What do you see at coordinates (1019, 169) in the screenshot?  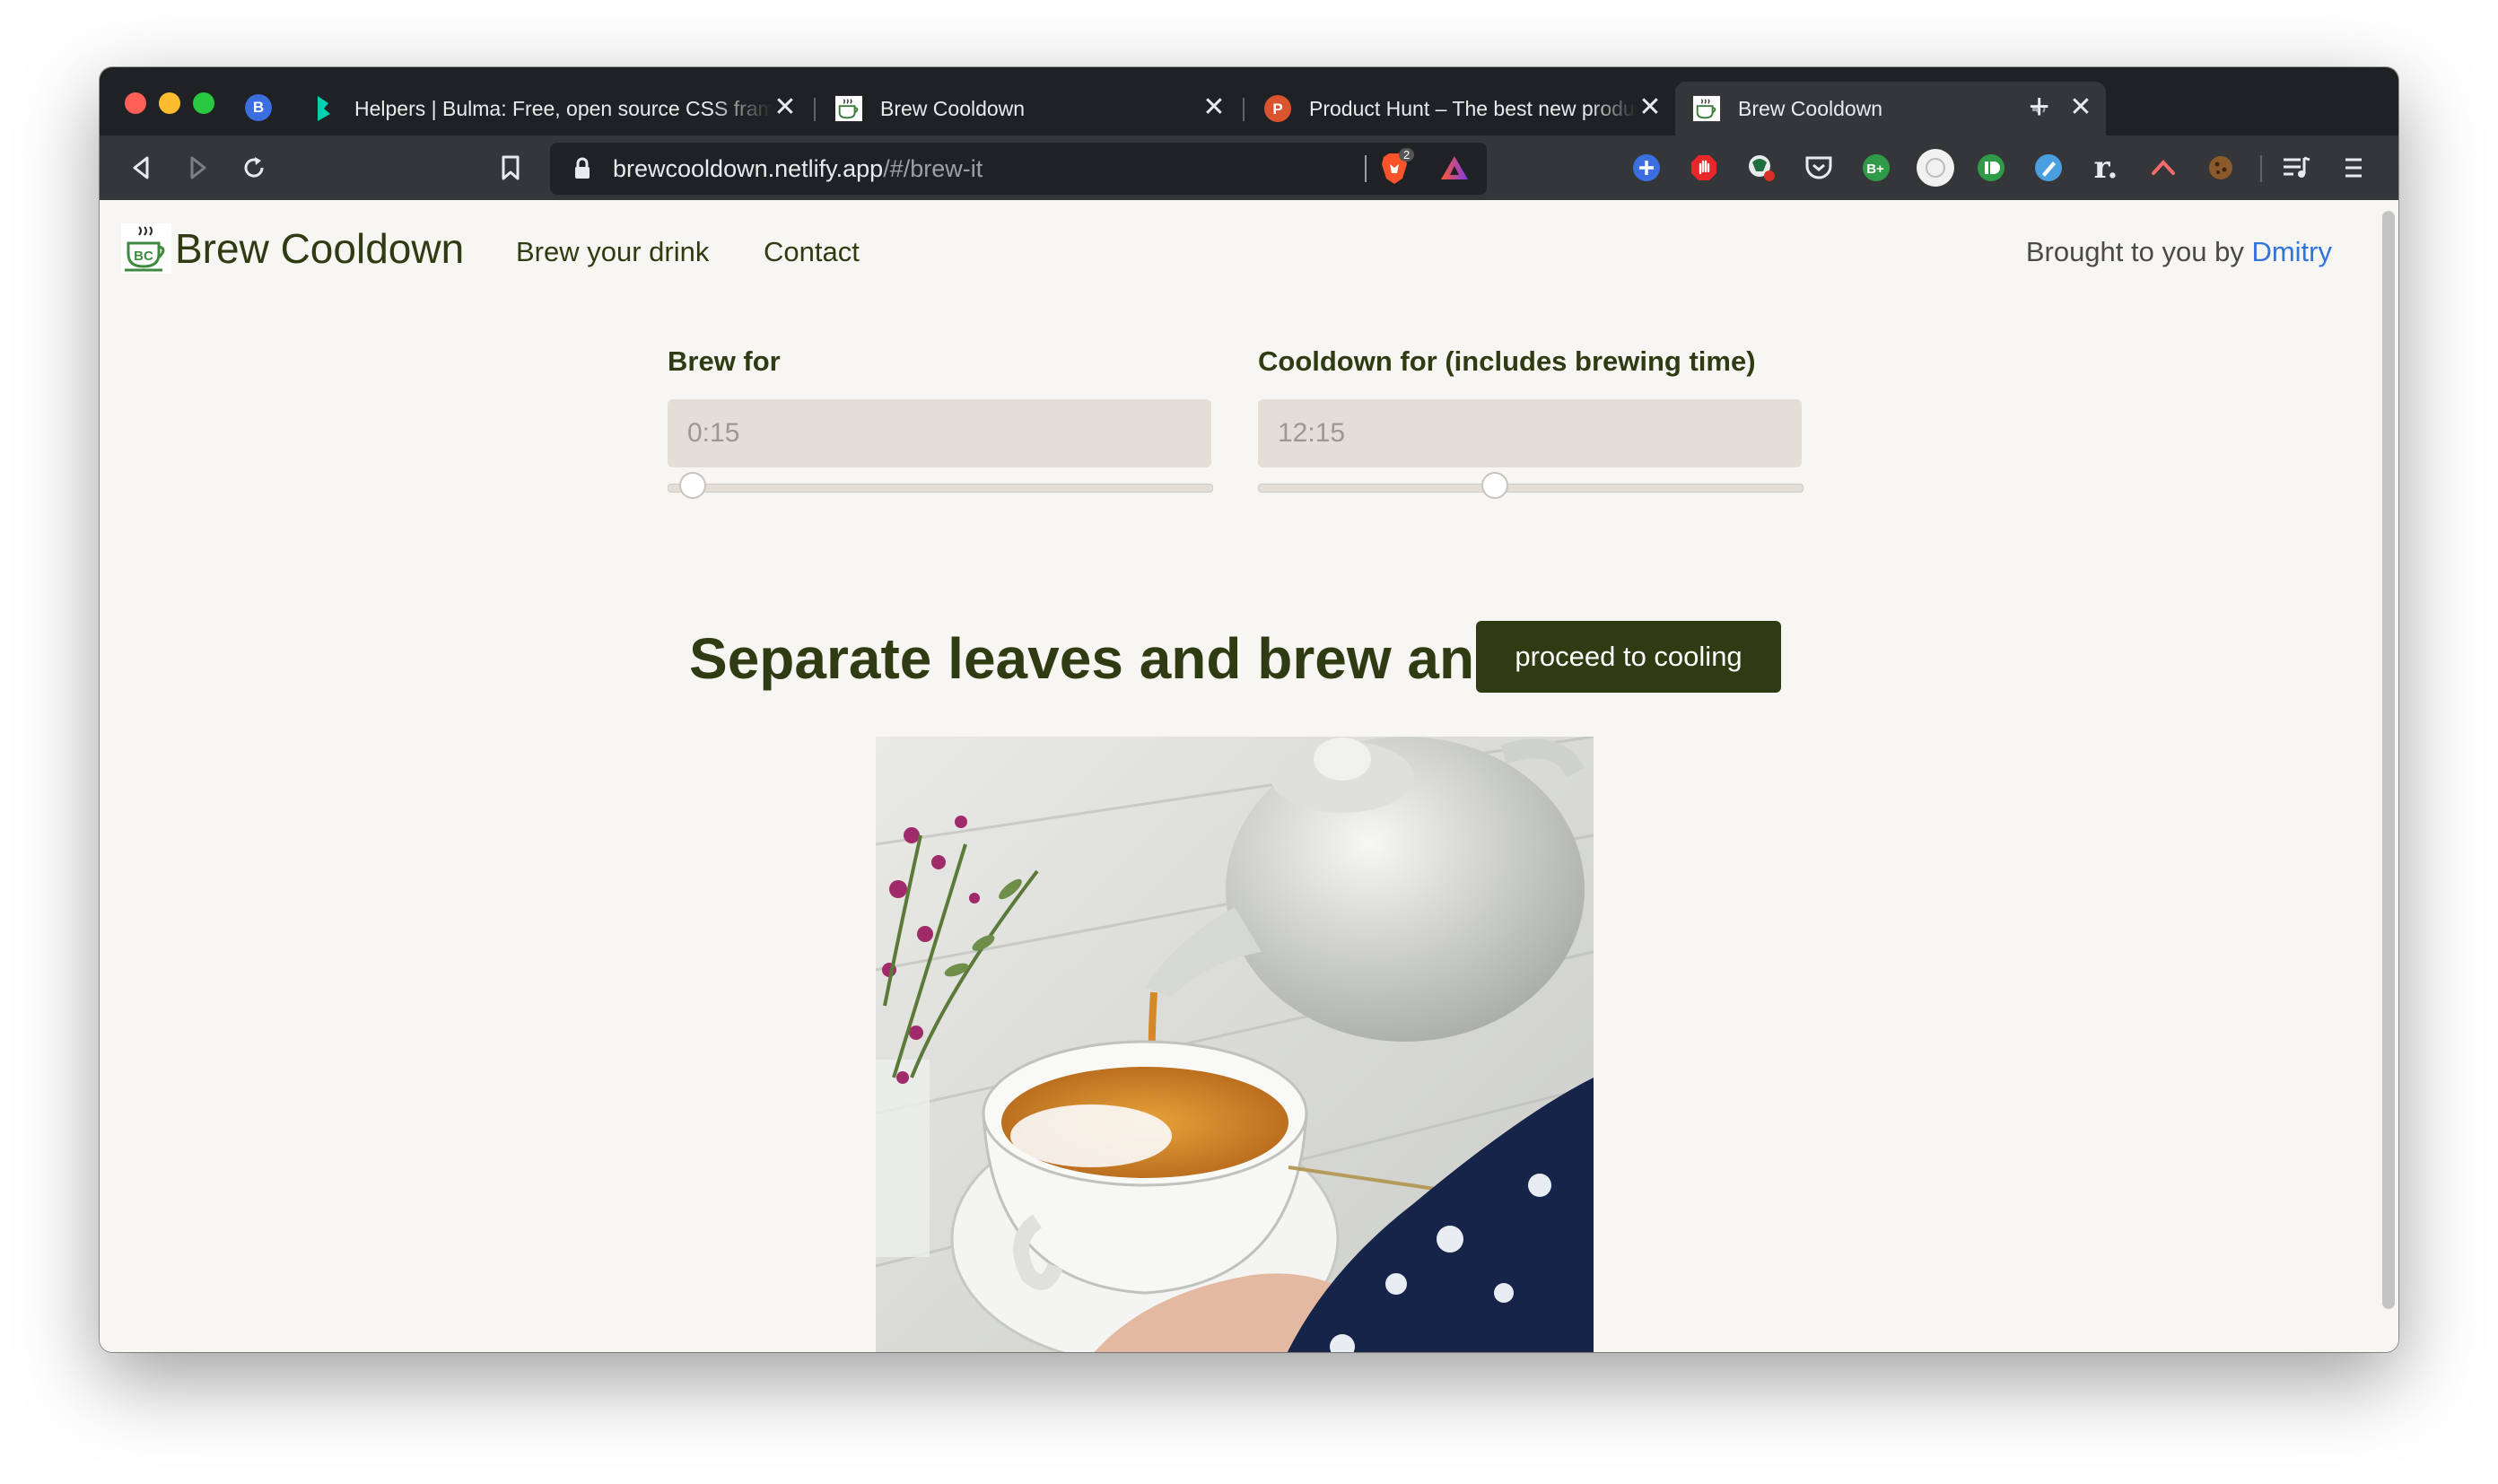 I see `address-bar: brewcooldown.netlify.app/#/brew-it 2` at bounding box center [1019, 169].